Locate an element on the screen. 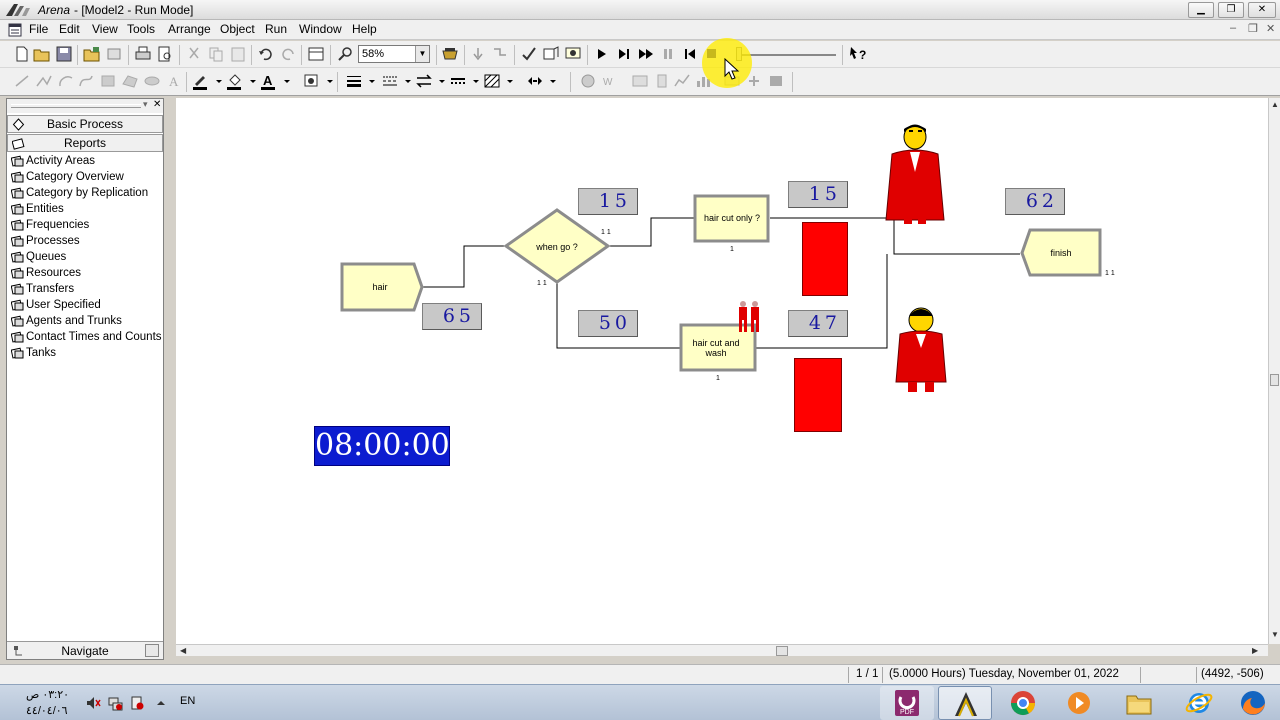 The height and width of the screenshot is (720, 1280). line-icon is located at coordinates (22, 81).